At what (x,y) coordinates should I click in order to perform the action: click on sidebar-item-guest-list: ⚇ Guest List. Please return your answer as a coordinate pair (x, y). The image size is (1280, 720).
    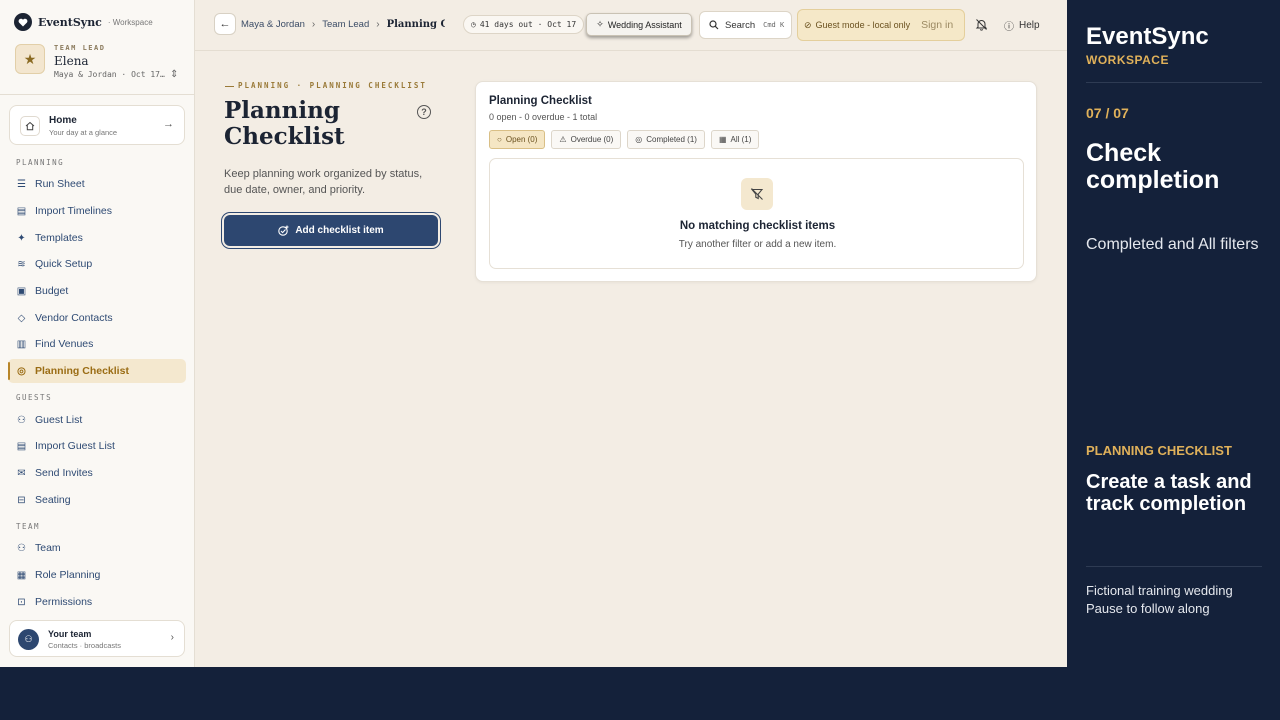
    Looking at the image, I should click on (97, 420).